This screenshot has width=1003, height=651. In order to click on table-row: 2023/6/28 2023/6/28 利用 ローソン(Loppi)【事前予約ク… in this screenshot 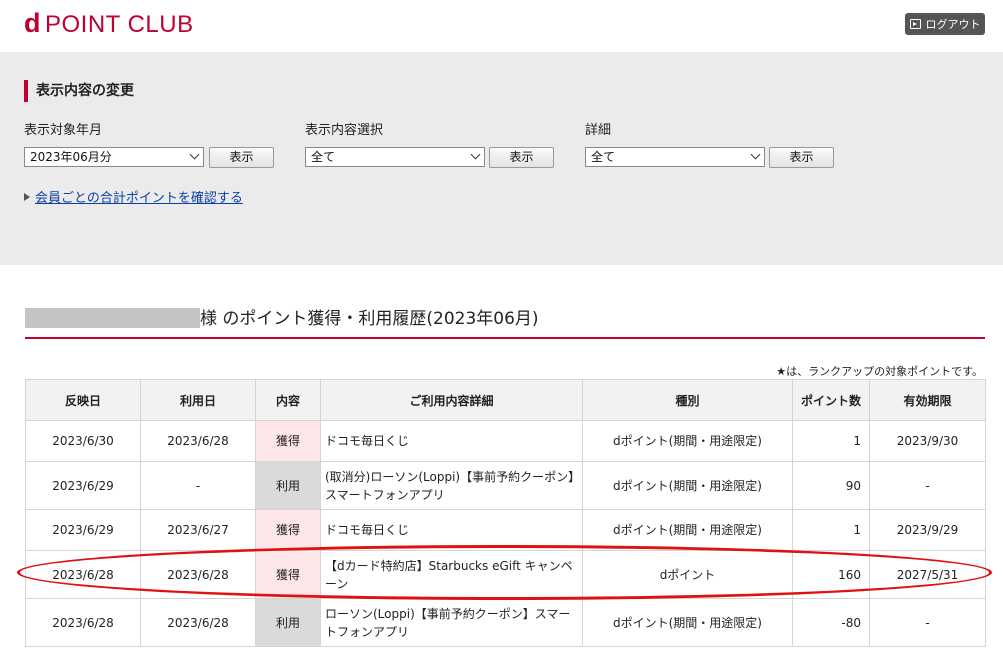, I will do `click(505, 622)`.